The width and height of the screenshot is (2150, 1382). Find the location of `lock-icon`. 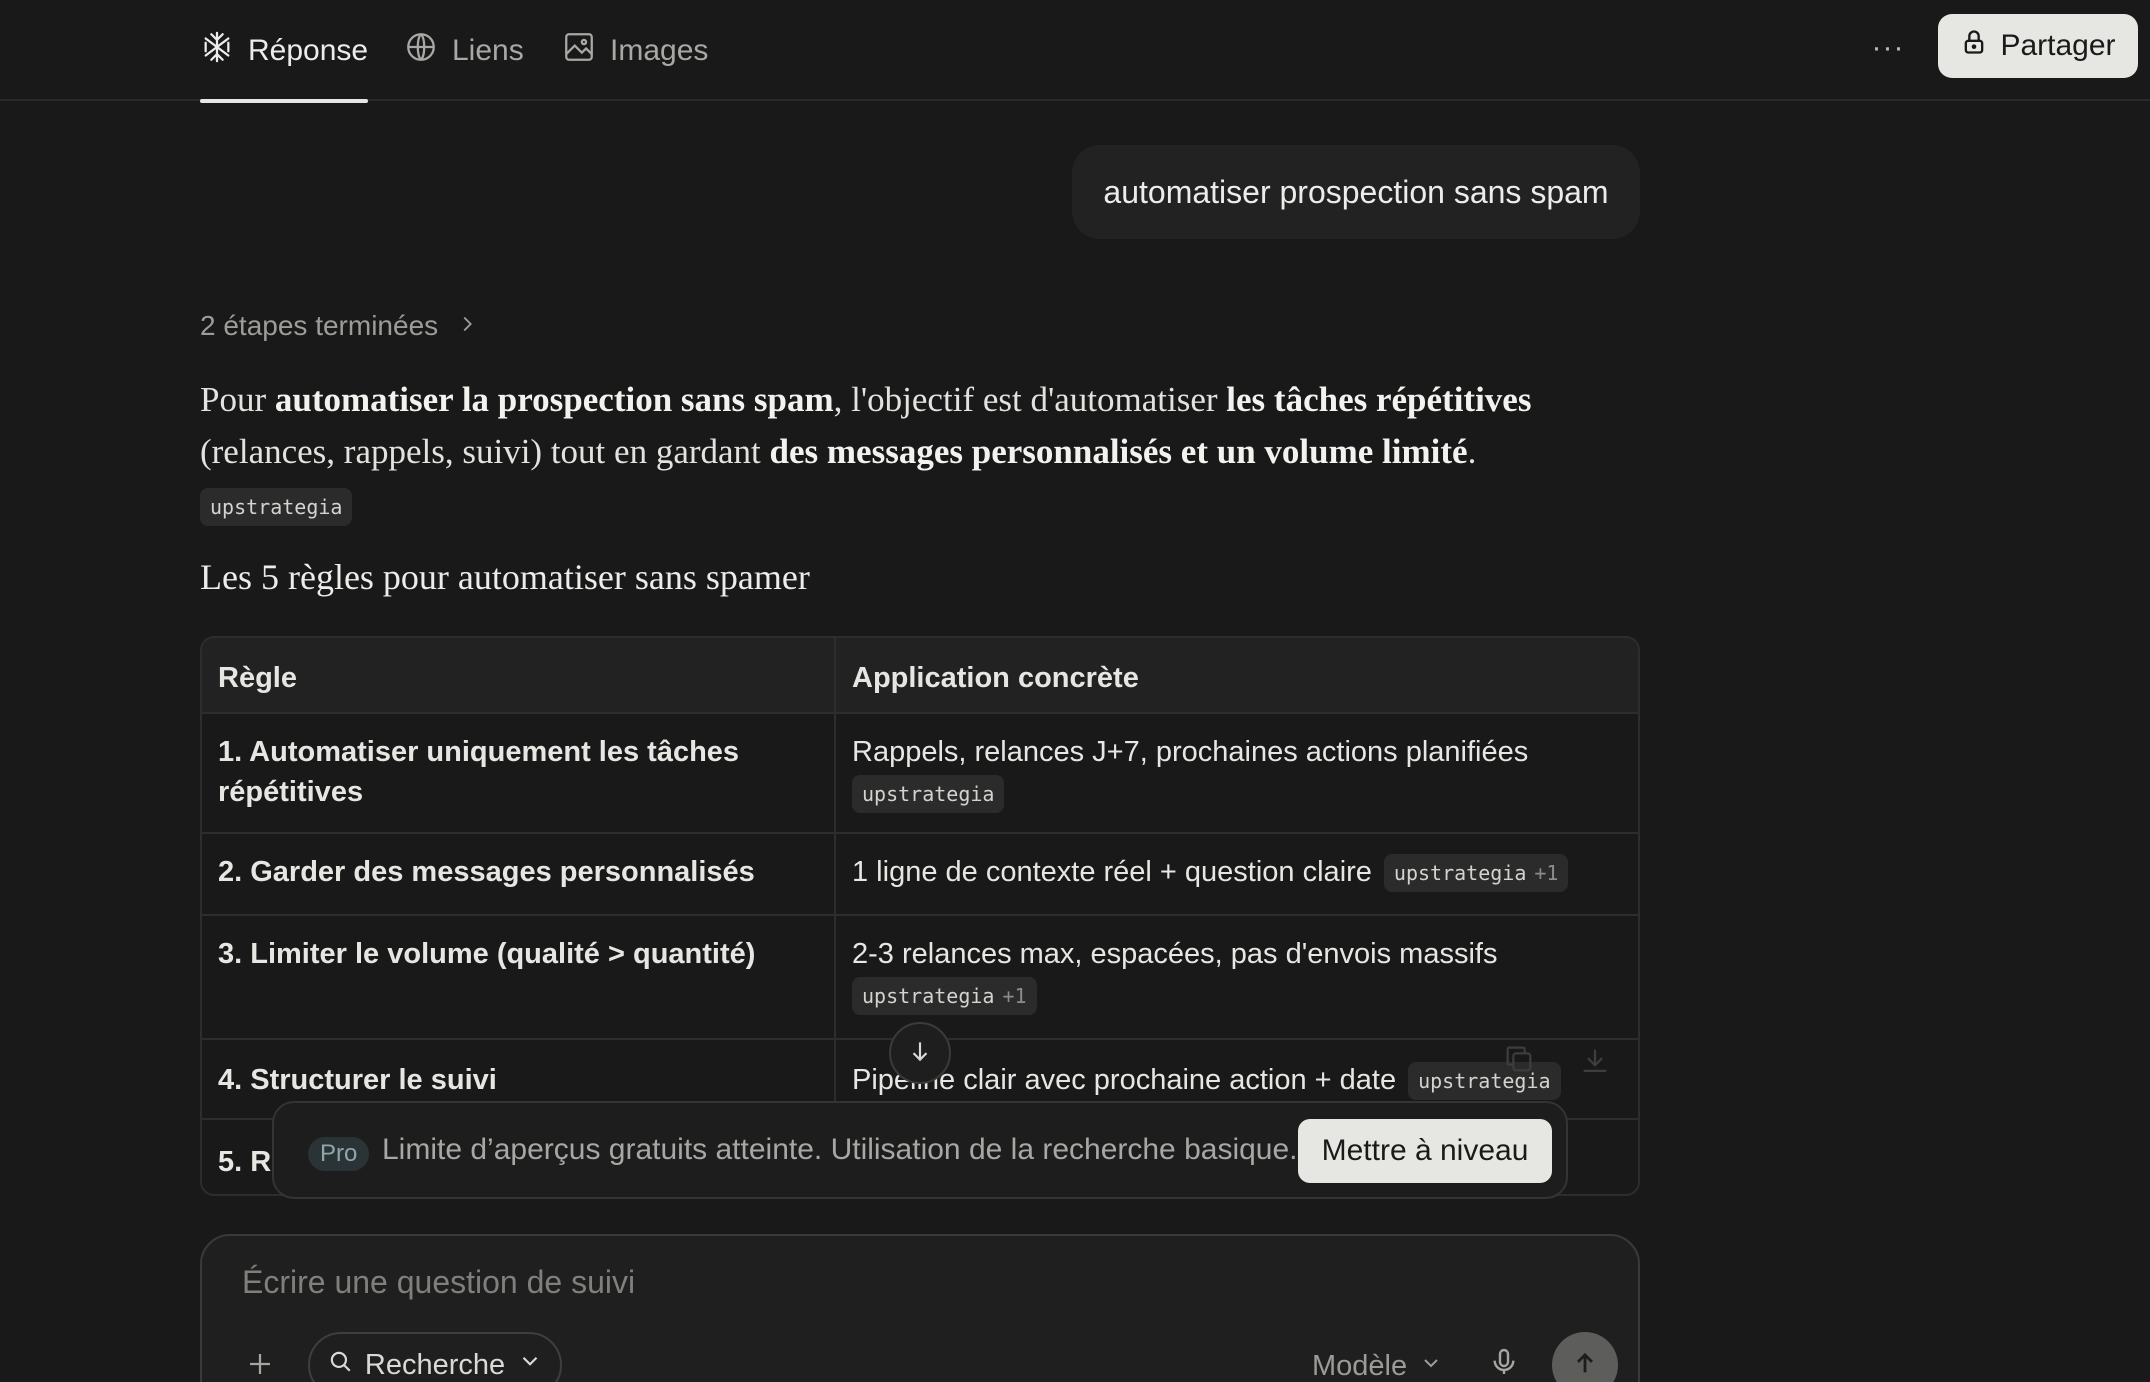

lock-icon is located at coordinates (1974, 46).